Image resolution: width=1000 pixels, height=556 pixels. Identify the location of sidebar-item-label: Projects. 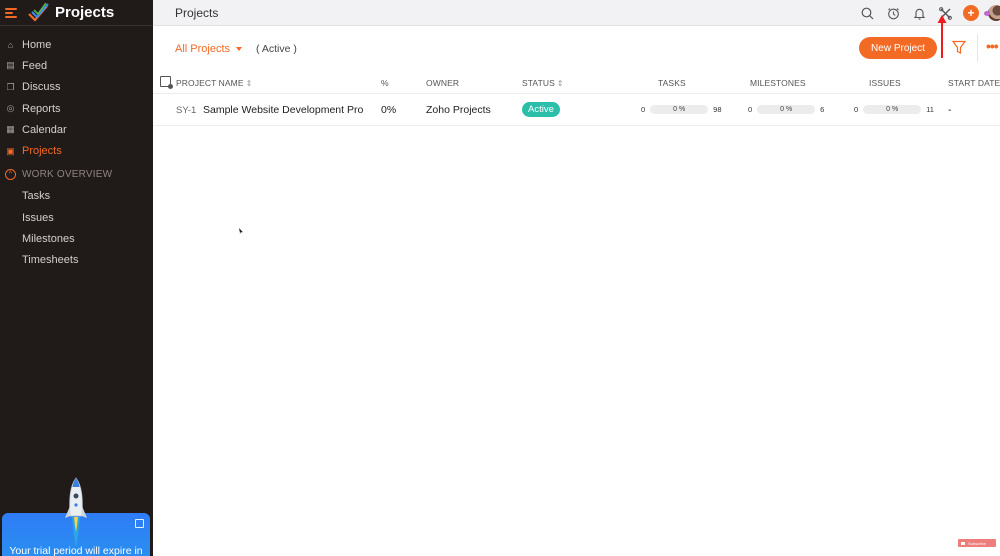
(42, 151).